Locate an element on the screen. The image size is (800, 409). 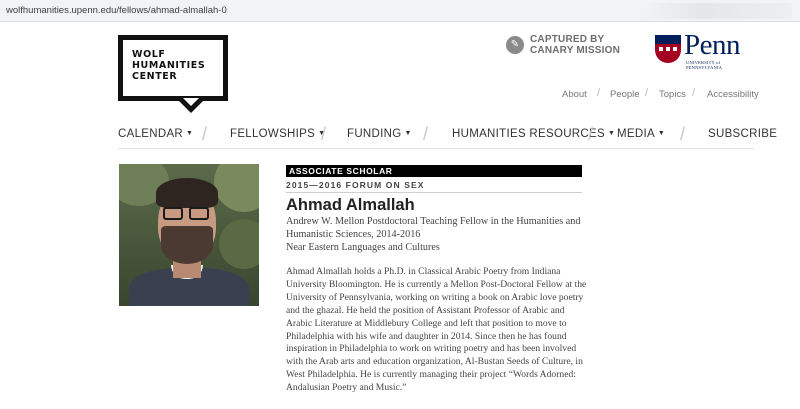
penn-shield-icon is located at coordinates (668, 49).